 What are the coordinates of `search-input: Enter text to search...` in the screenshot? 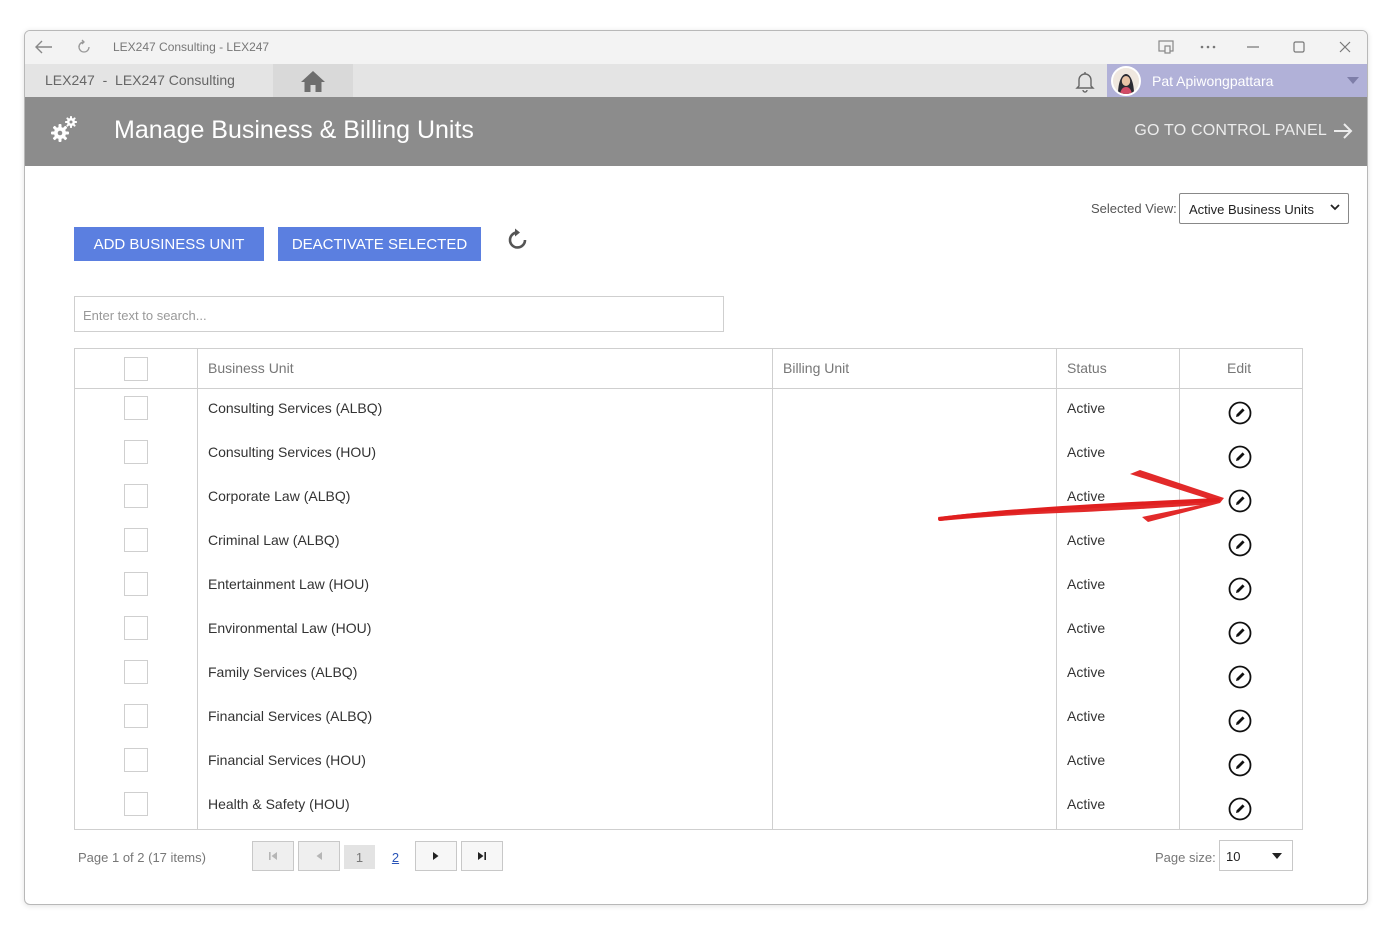 It's located at (399, 314).